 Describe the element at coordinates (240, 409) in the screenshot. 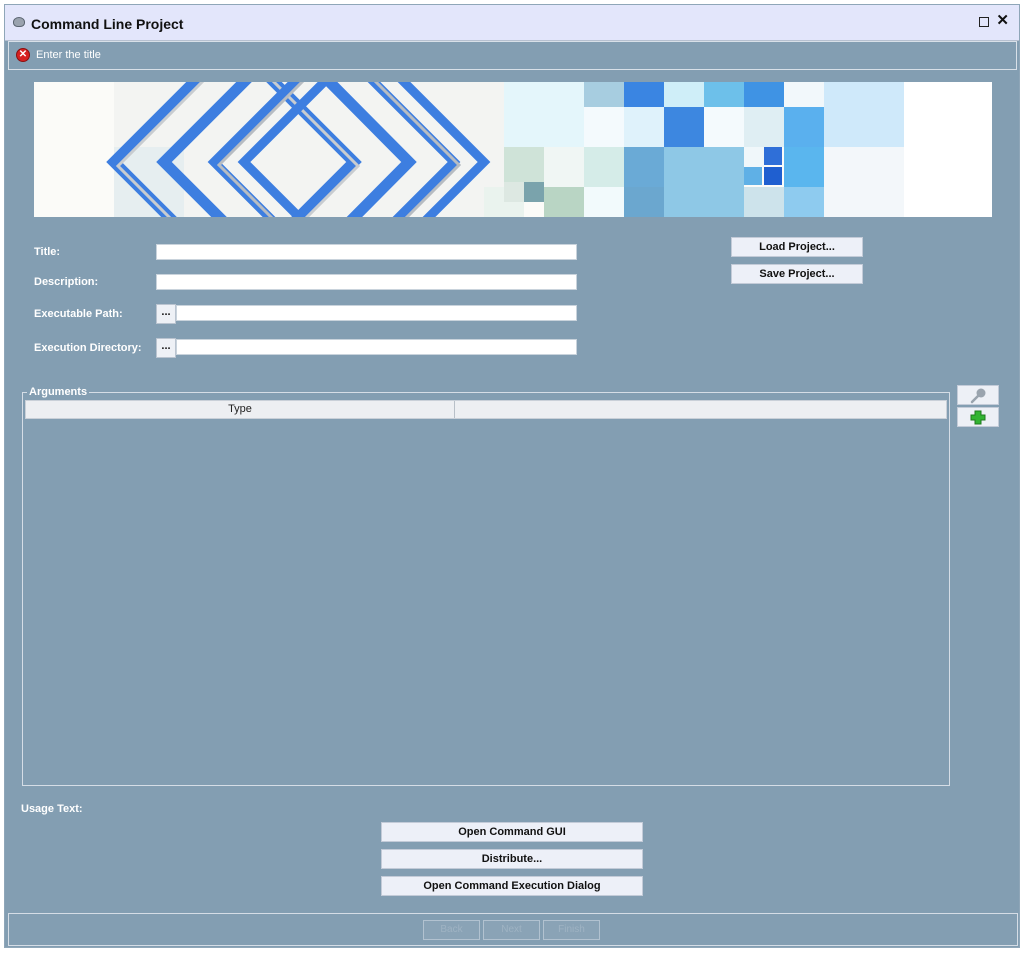

I see `column-header-type: Type` at that location.